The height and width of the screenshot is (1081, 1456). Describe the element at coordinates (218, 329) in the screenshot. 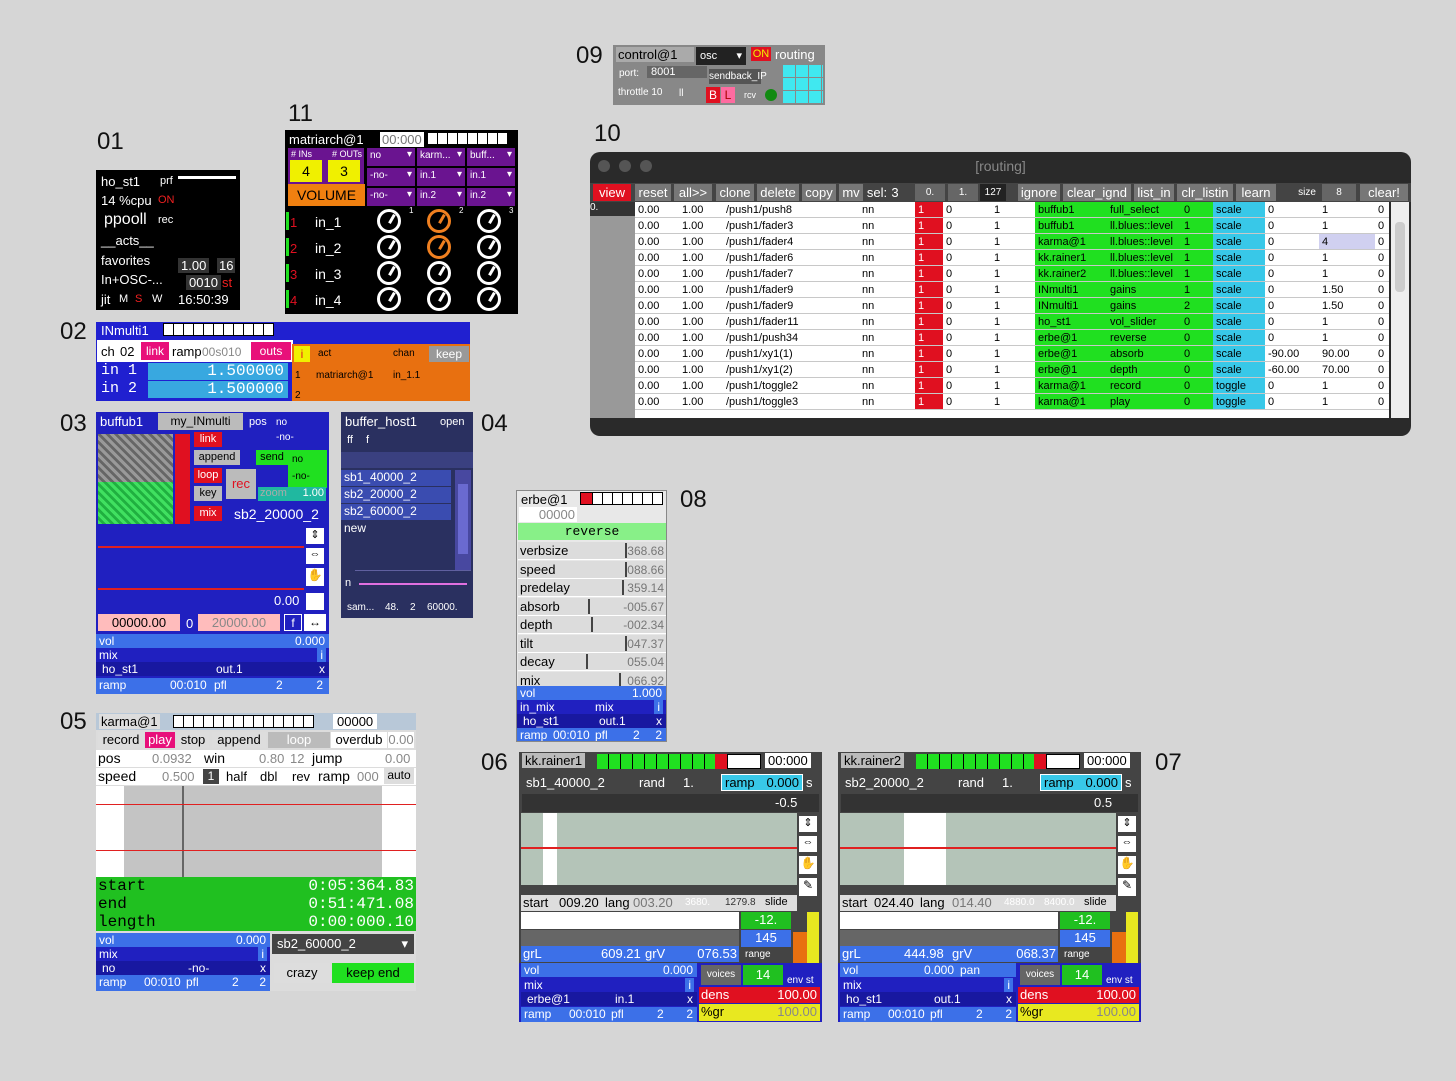

I see `inmulti-cells` at that location.